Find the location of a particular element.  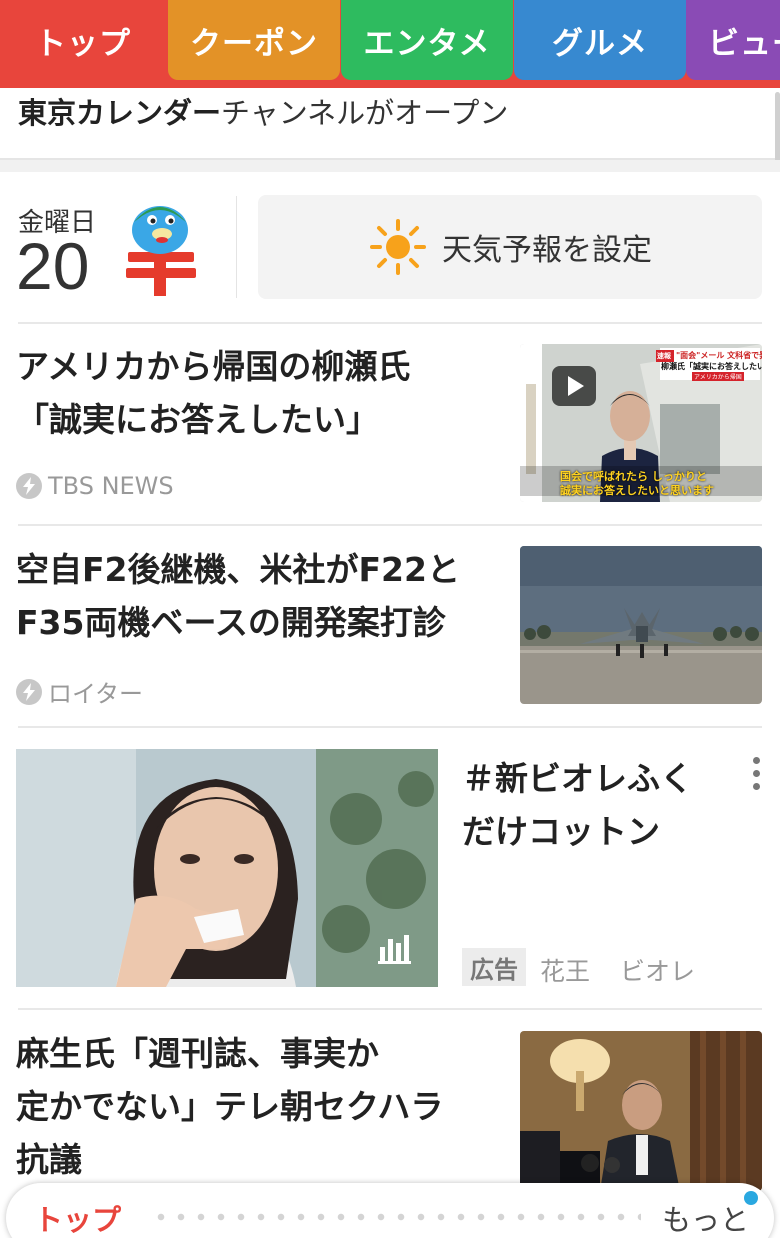

sun-icon is located at coordinates (398, 247).